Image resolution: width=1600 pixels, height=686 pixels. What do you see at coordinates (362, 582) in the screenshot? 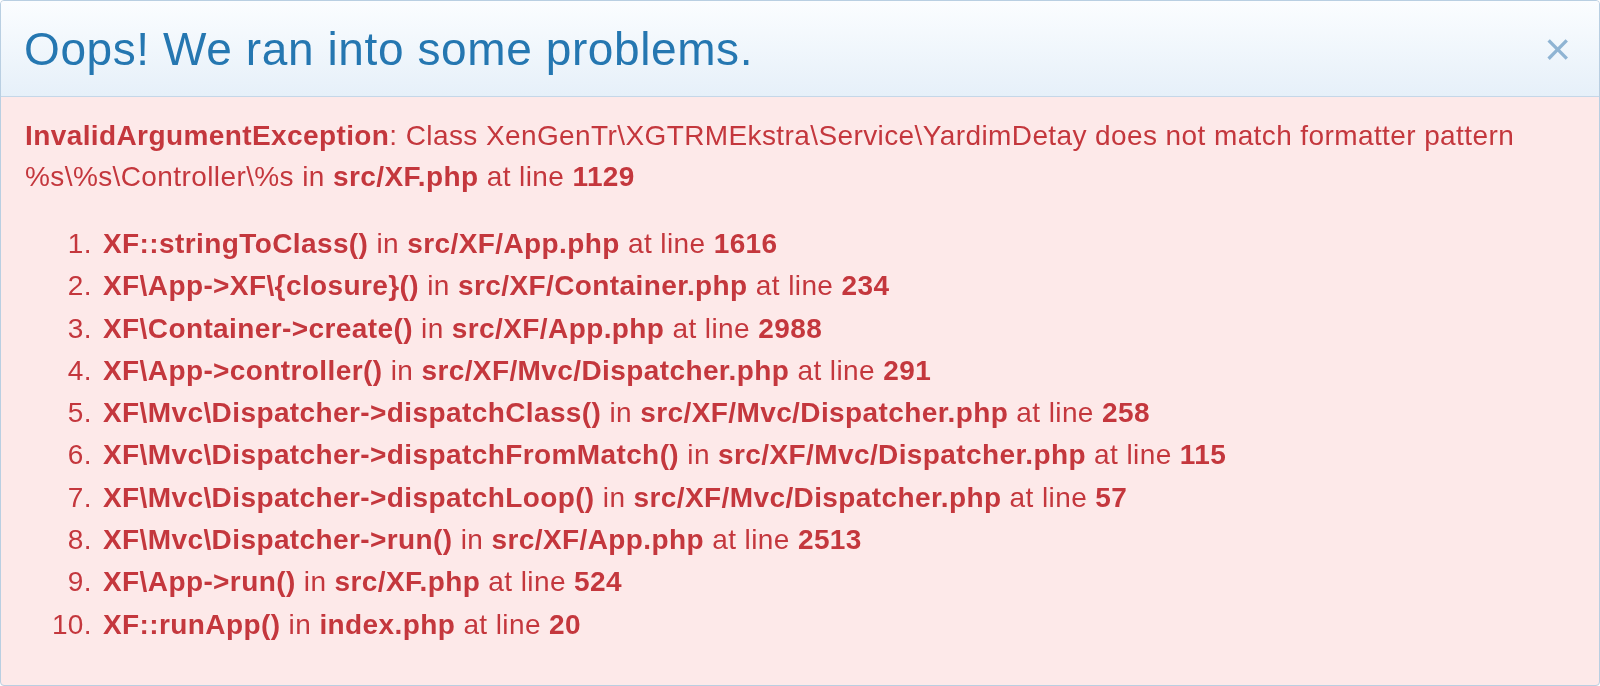
I see `trace-line: XF\App->run() in src/XF.php at line 524` at bounding box center [362, 582].